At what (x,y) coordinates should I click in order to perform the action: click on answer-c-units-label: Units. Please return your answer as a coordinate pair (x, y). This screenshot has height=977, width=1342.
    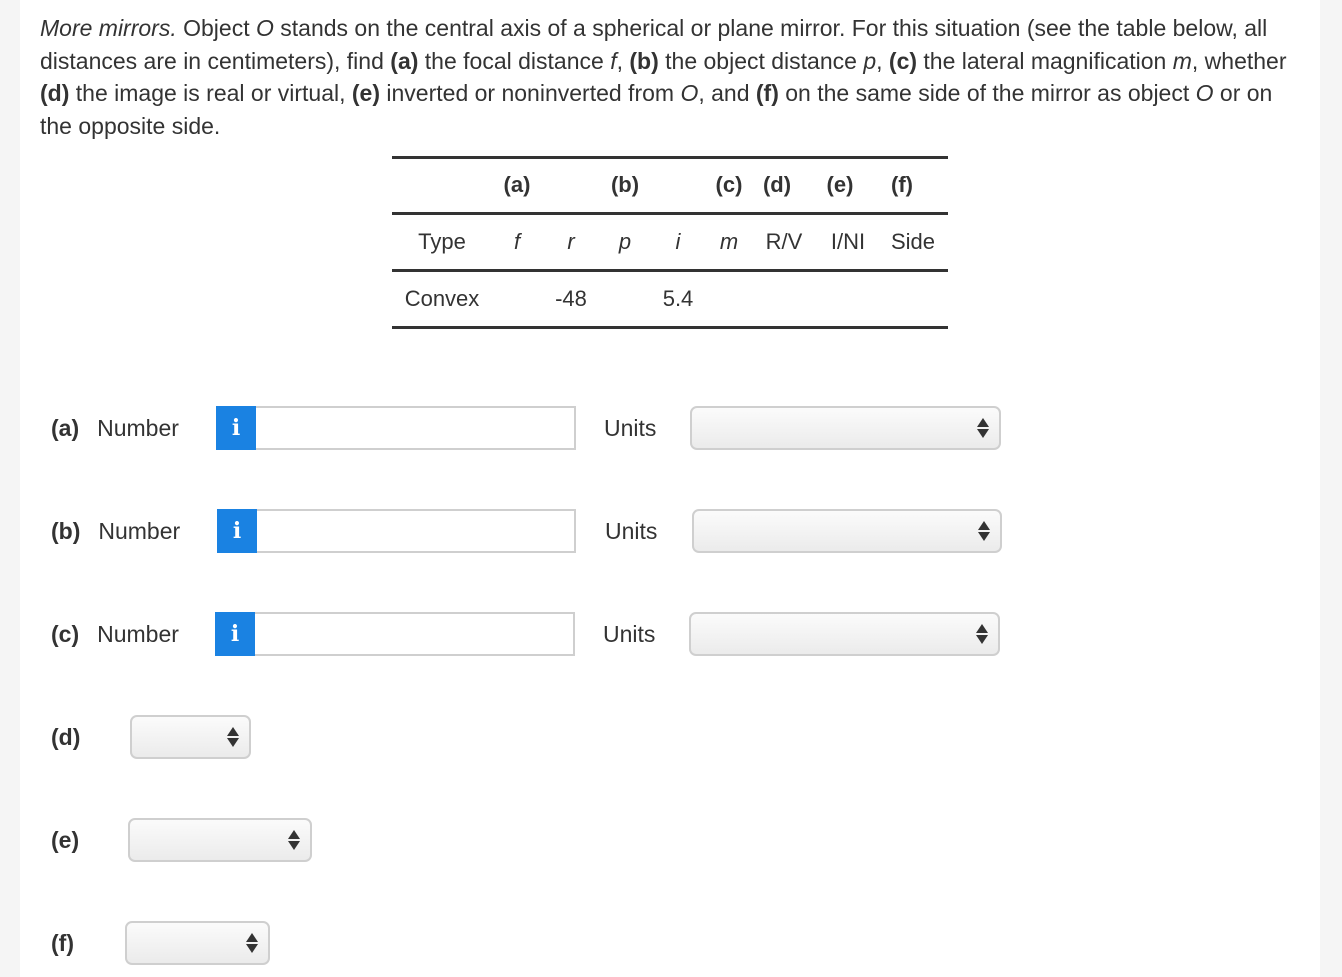
    Looking at the image, I should click on (629, 634).